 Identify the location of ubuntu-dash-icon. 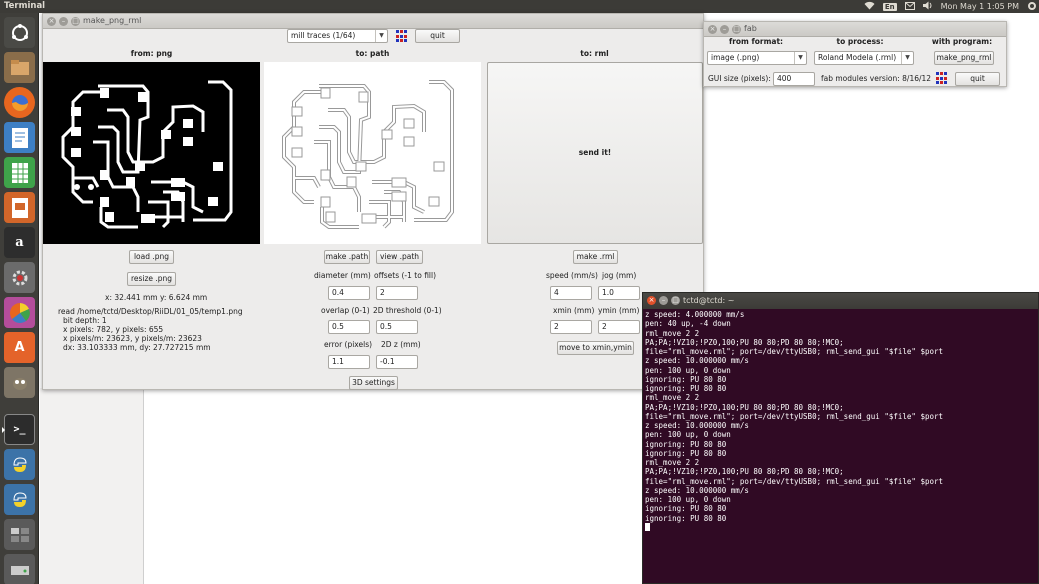
(19, 32).